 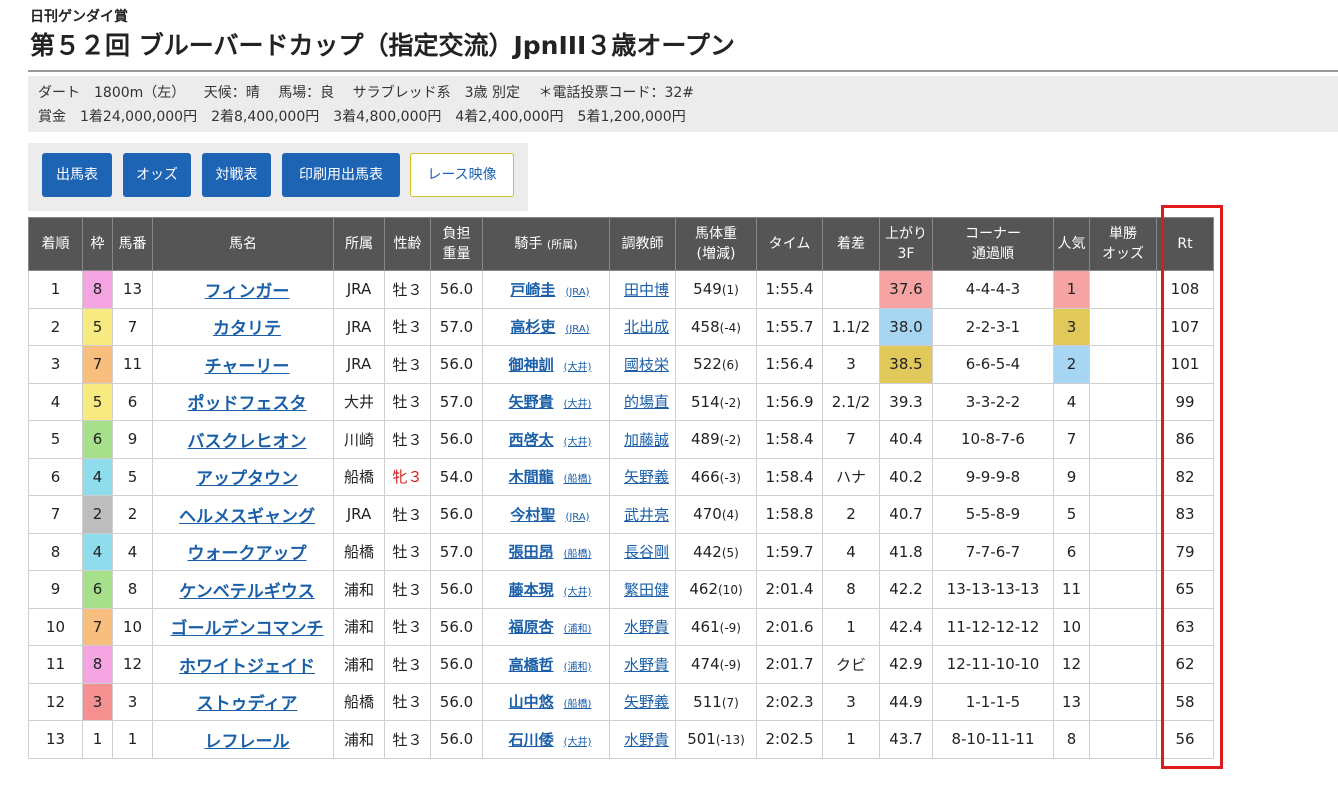 I want to click on jockey-link: 高杉吏 (JRA), so click(x=549, y=327).